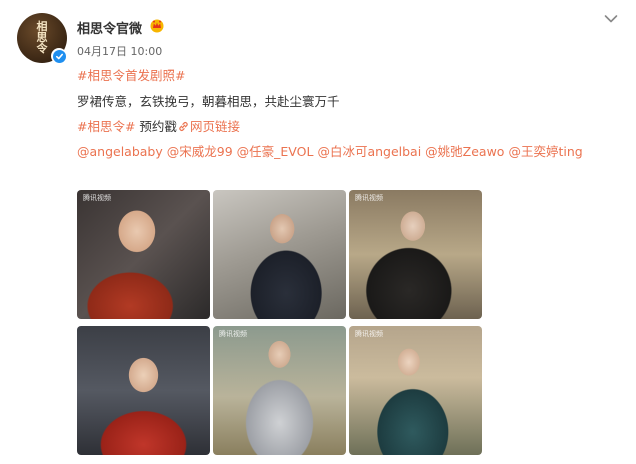 This screenshot has width=636, height=464. Describe the element at coordinates (464, 151) in the screenshot. I see `mention-link: @姚弛Zeawo` at that location.